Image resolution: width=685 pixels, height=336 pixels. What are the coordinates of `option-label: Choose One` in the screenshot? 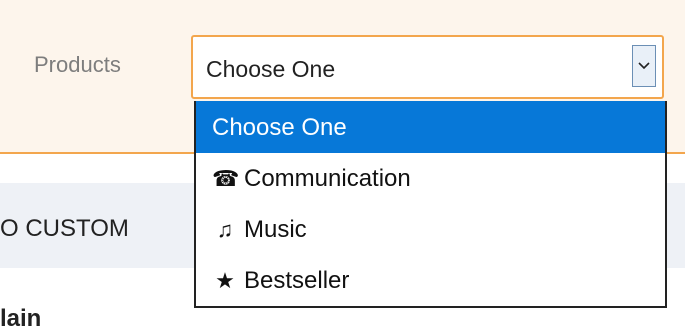 It's located at (279, 127).